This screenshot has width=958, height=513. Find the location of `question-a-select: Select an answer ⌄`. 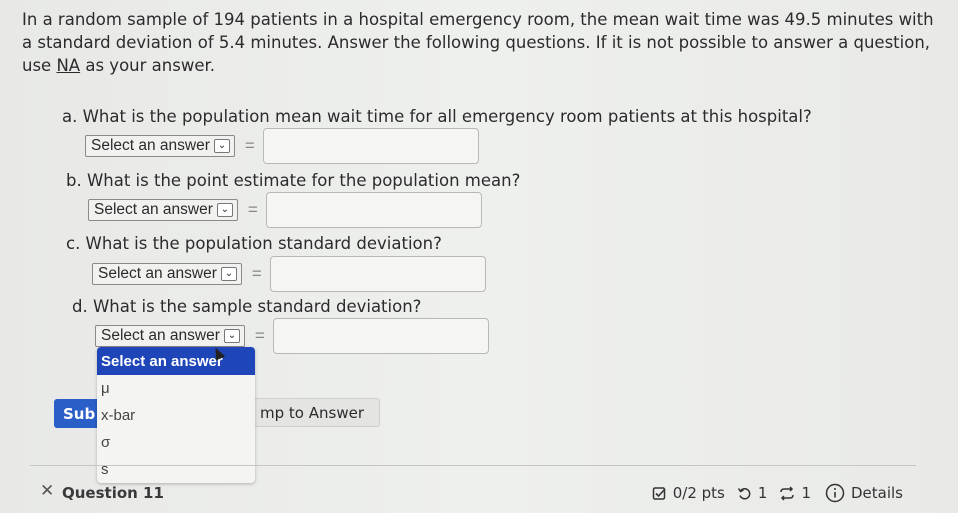

question-a-select: Select an answer ⌄ is located at coordinates (160, 146).